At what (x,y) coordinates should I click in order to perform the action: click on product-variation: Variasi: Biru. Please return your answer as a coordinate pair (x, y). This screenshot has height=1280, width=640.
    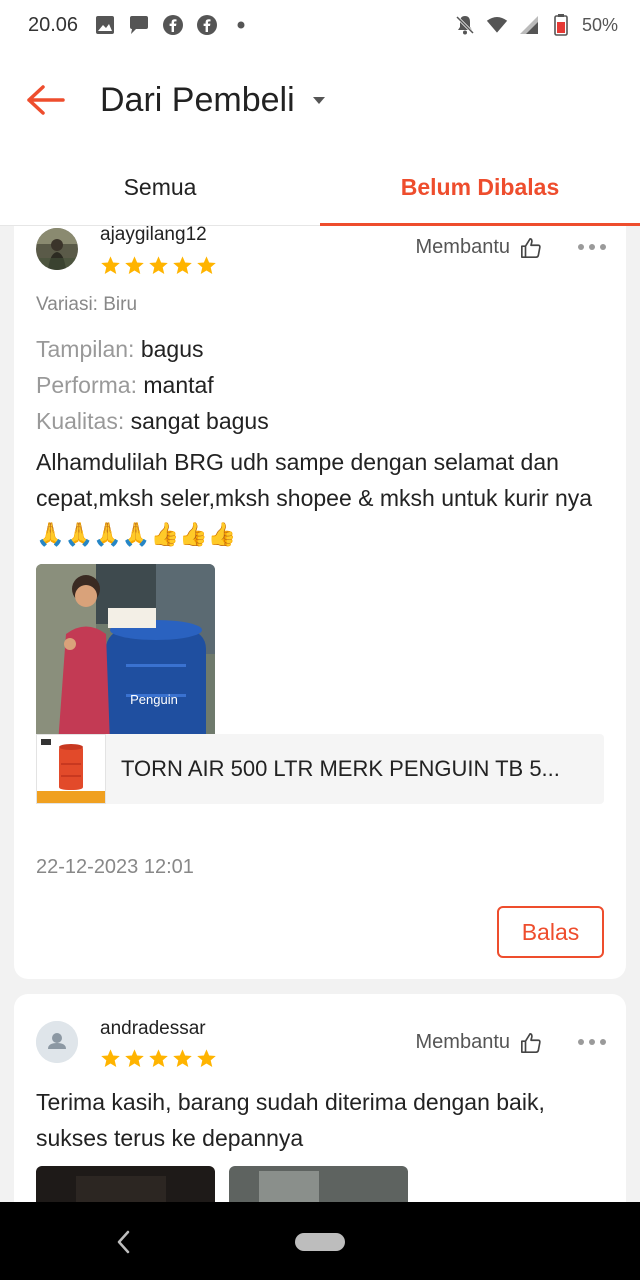
    Looking at the image, I should click on (87, 304).